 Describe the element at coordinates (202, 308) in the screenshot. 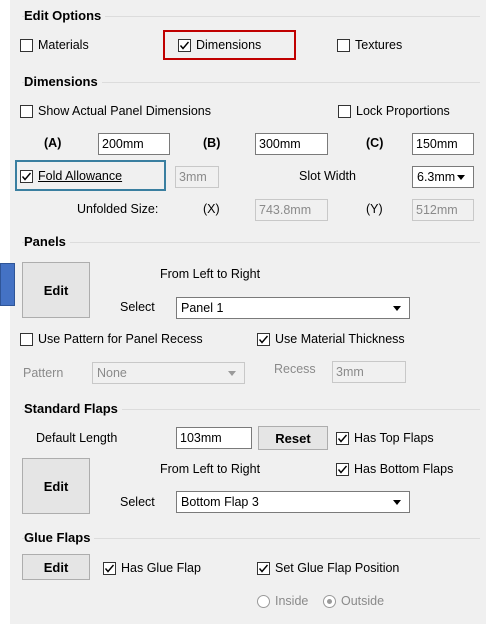

I see `panel-select-value: Panel 1` at that location.